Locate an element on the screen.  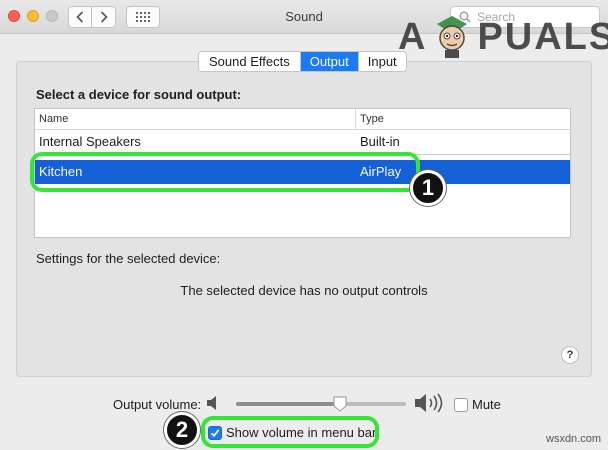
table-row-selected: Kitchen AirPlay is located at coordinates (302, 172).